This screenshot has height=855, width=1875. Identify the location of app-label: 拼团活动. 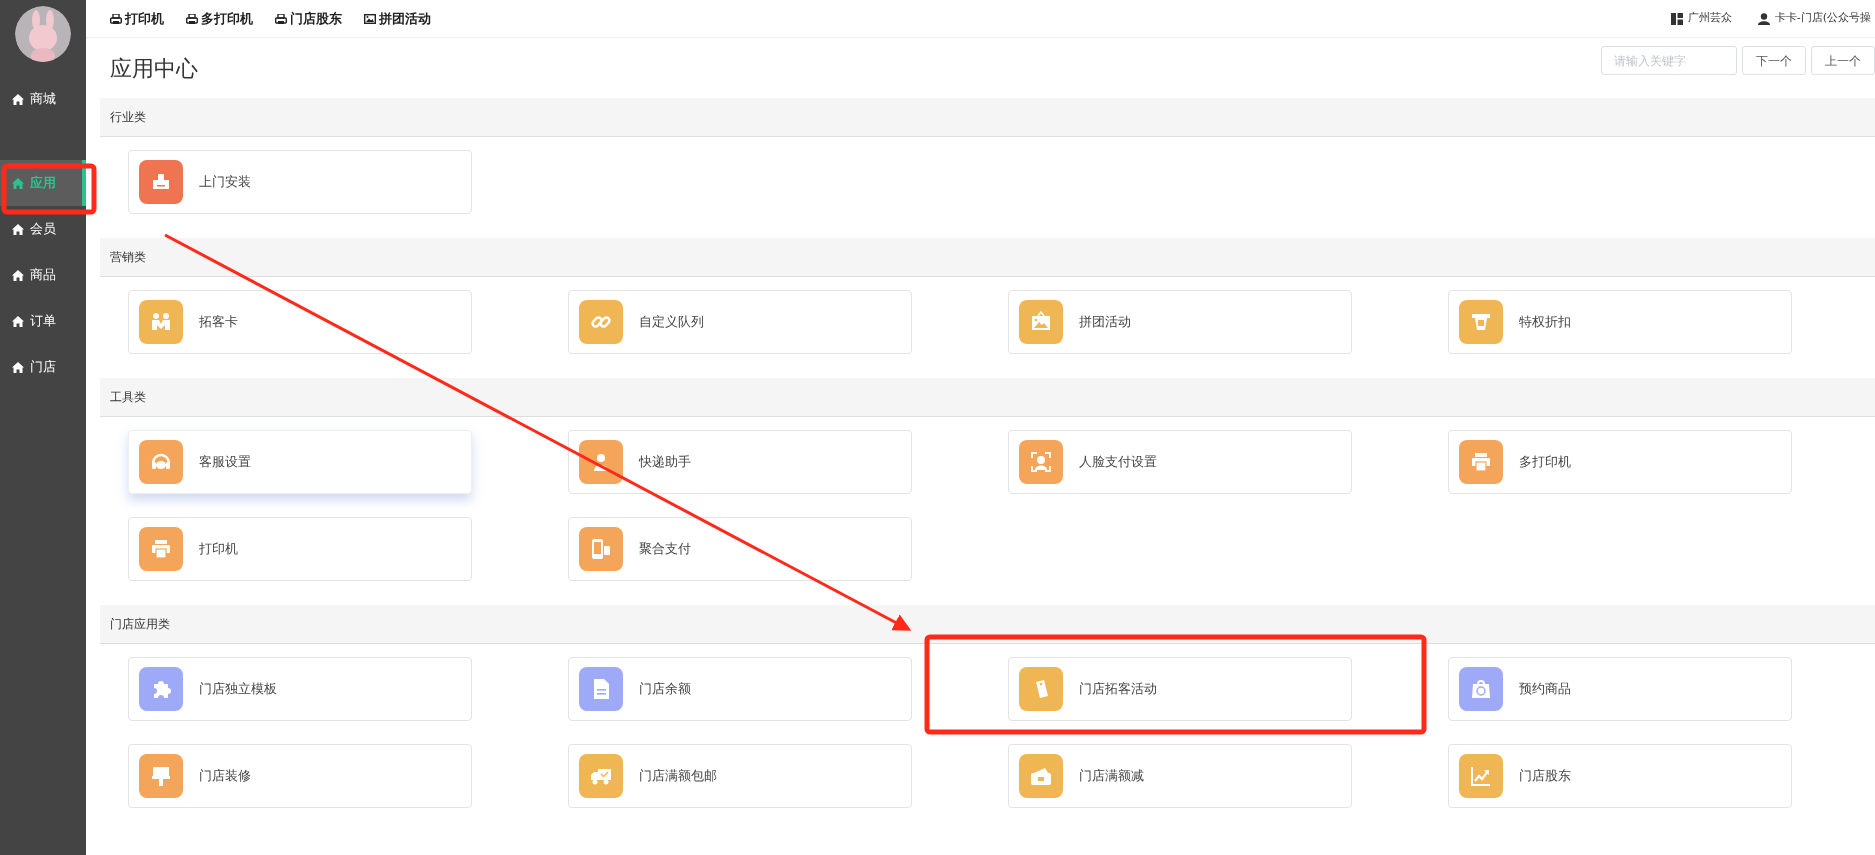
(1105, 322).